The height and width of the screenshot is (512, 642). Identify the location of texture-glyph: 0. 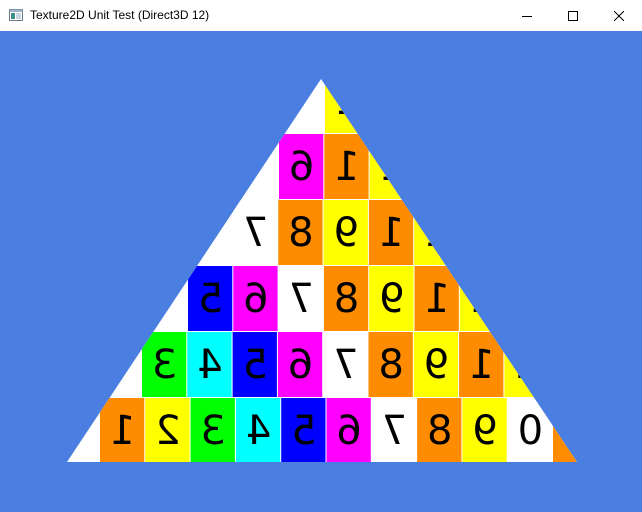
(530, 431).